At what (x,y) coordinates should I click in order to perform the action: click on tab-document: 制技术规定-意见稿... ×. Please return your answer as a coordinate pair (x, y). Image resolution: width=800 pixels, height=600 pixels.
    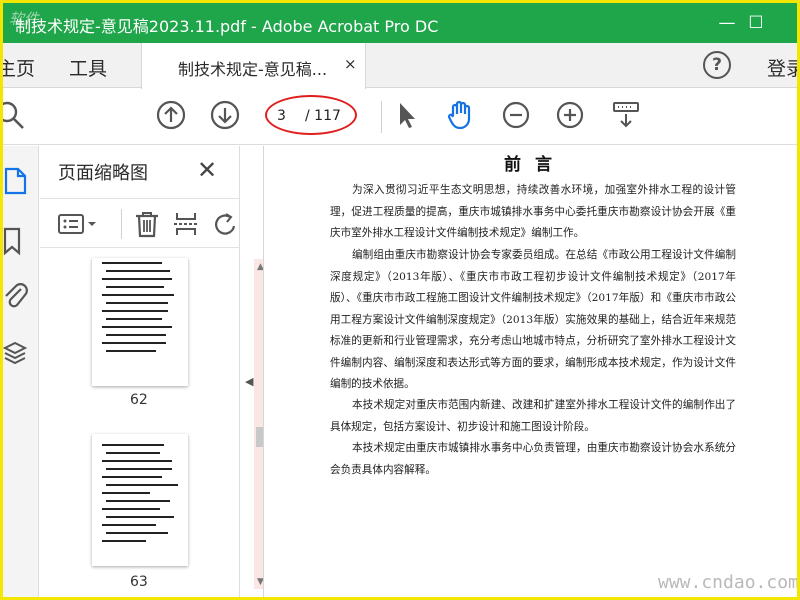
    Looking at the image, I should click on (253, 66).